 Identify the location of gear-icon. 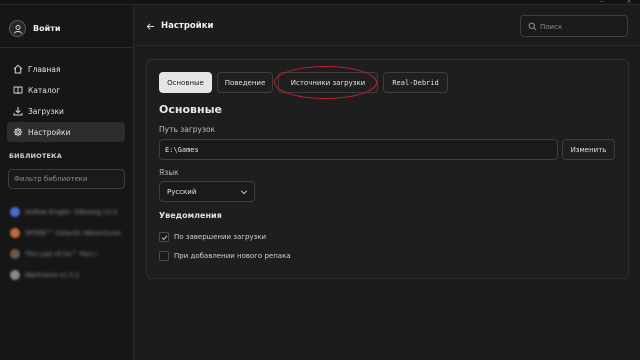
(17, 132).